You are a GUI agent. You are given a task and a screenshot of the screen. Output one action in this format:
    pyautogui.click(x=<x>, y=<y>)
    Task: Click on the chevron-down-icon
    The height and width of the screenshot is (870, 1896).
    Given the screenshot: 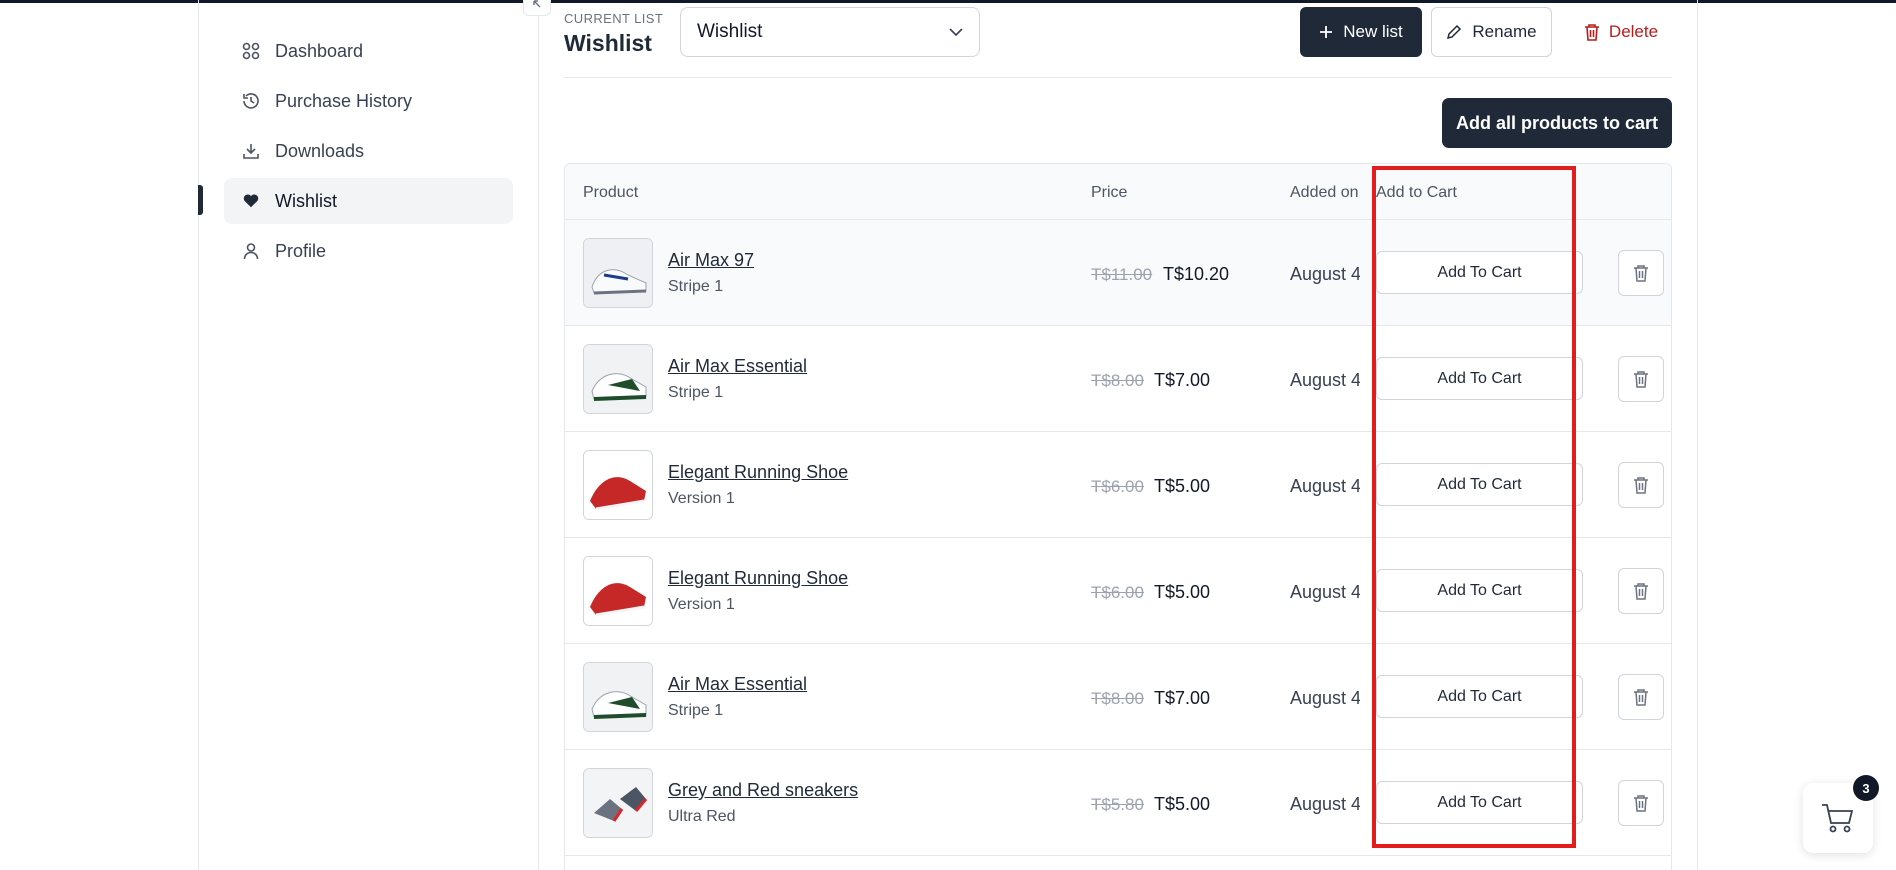 What is the action you would take?
    pyautogui.click(x=956, y=31)
    